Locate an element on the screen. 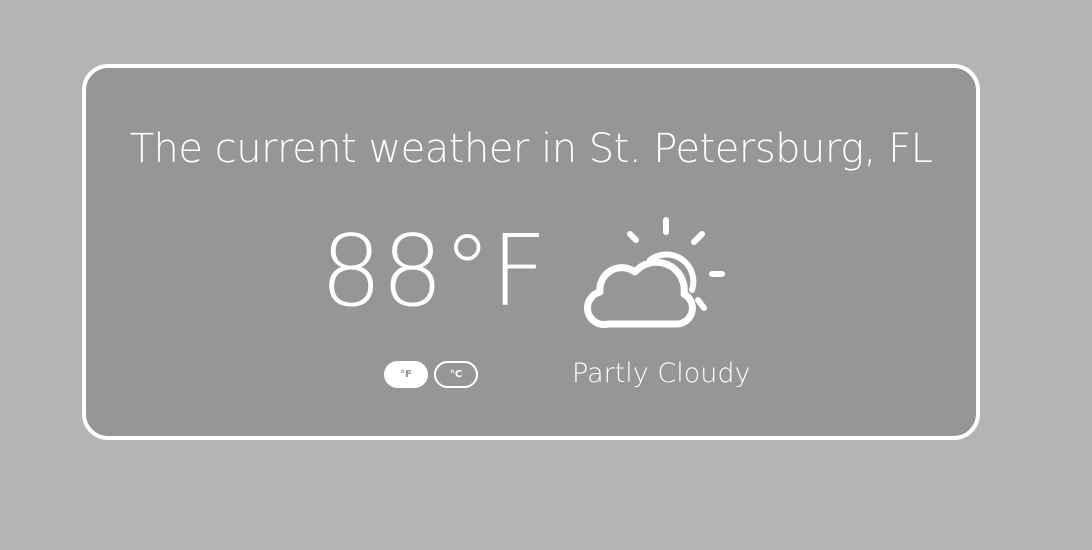 This screenshot has width=1092, height=550. unit-toggle: °F °C is located at coordinates (431, 374).